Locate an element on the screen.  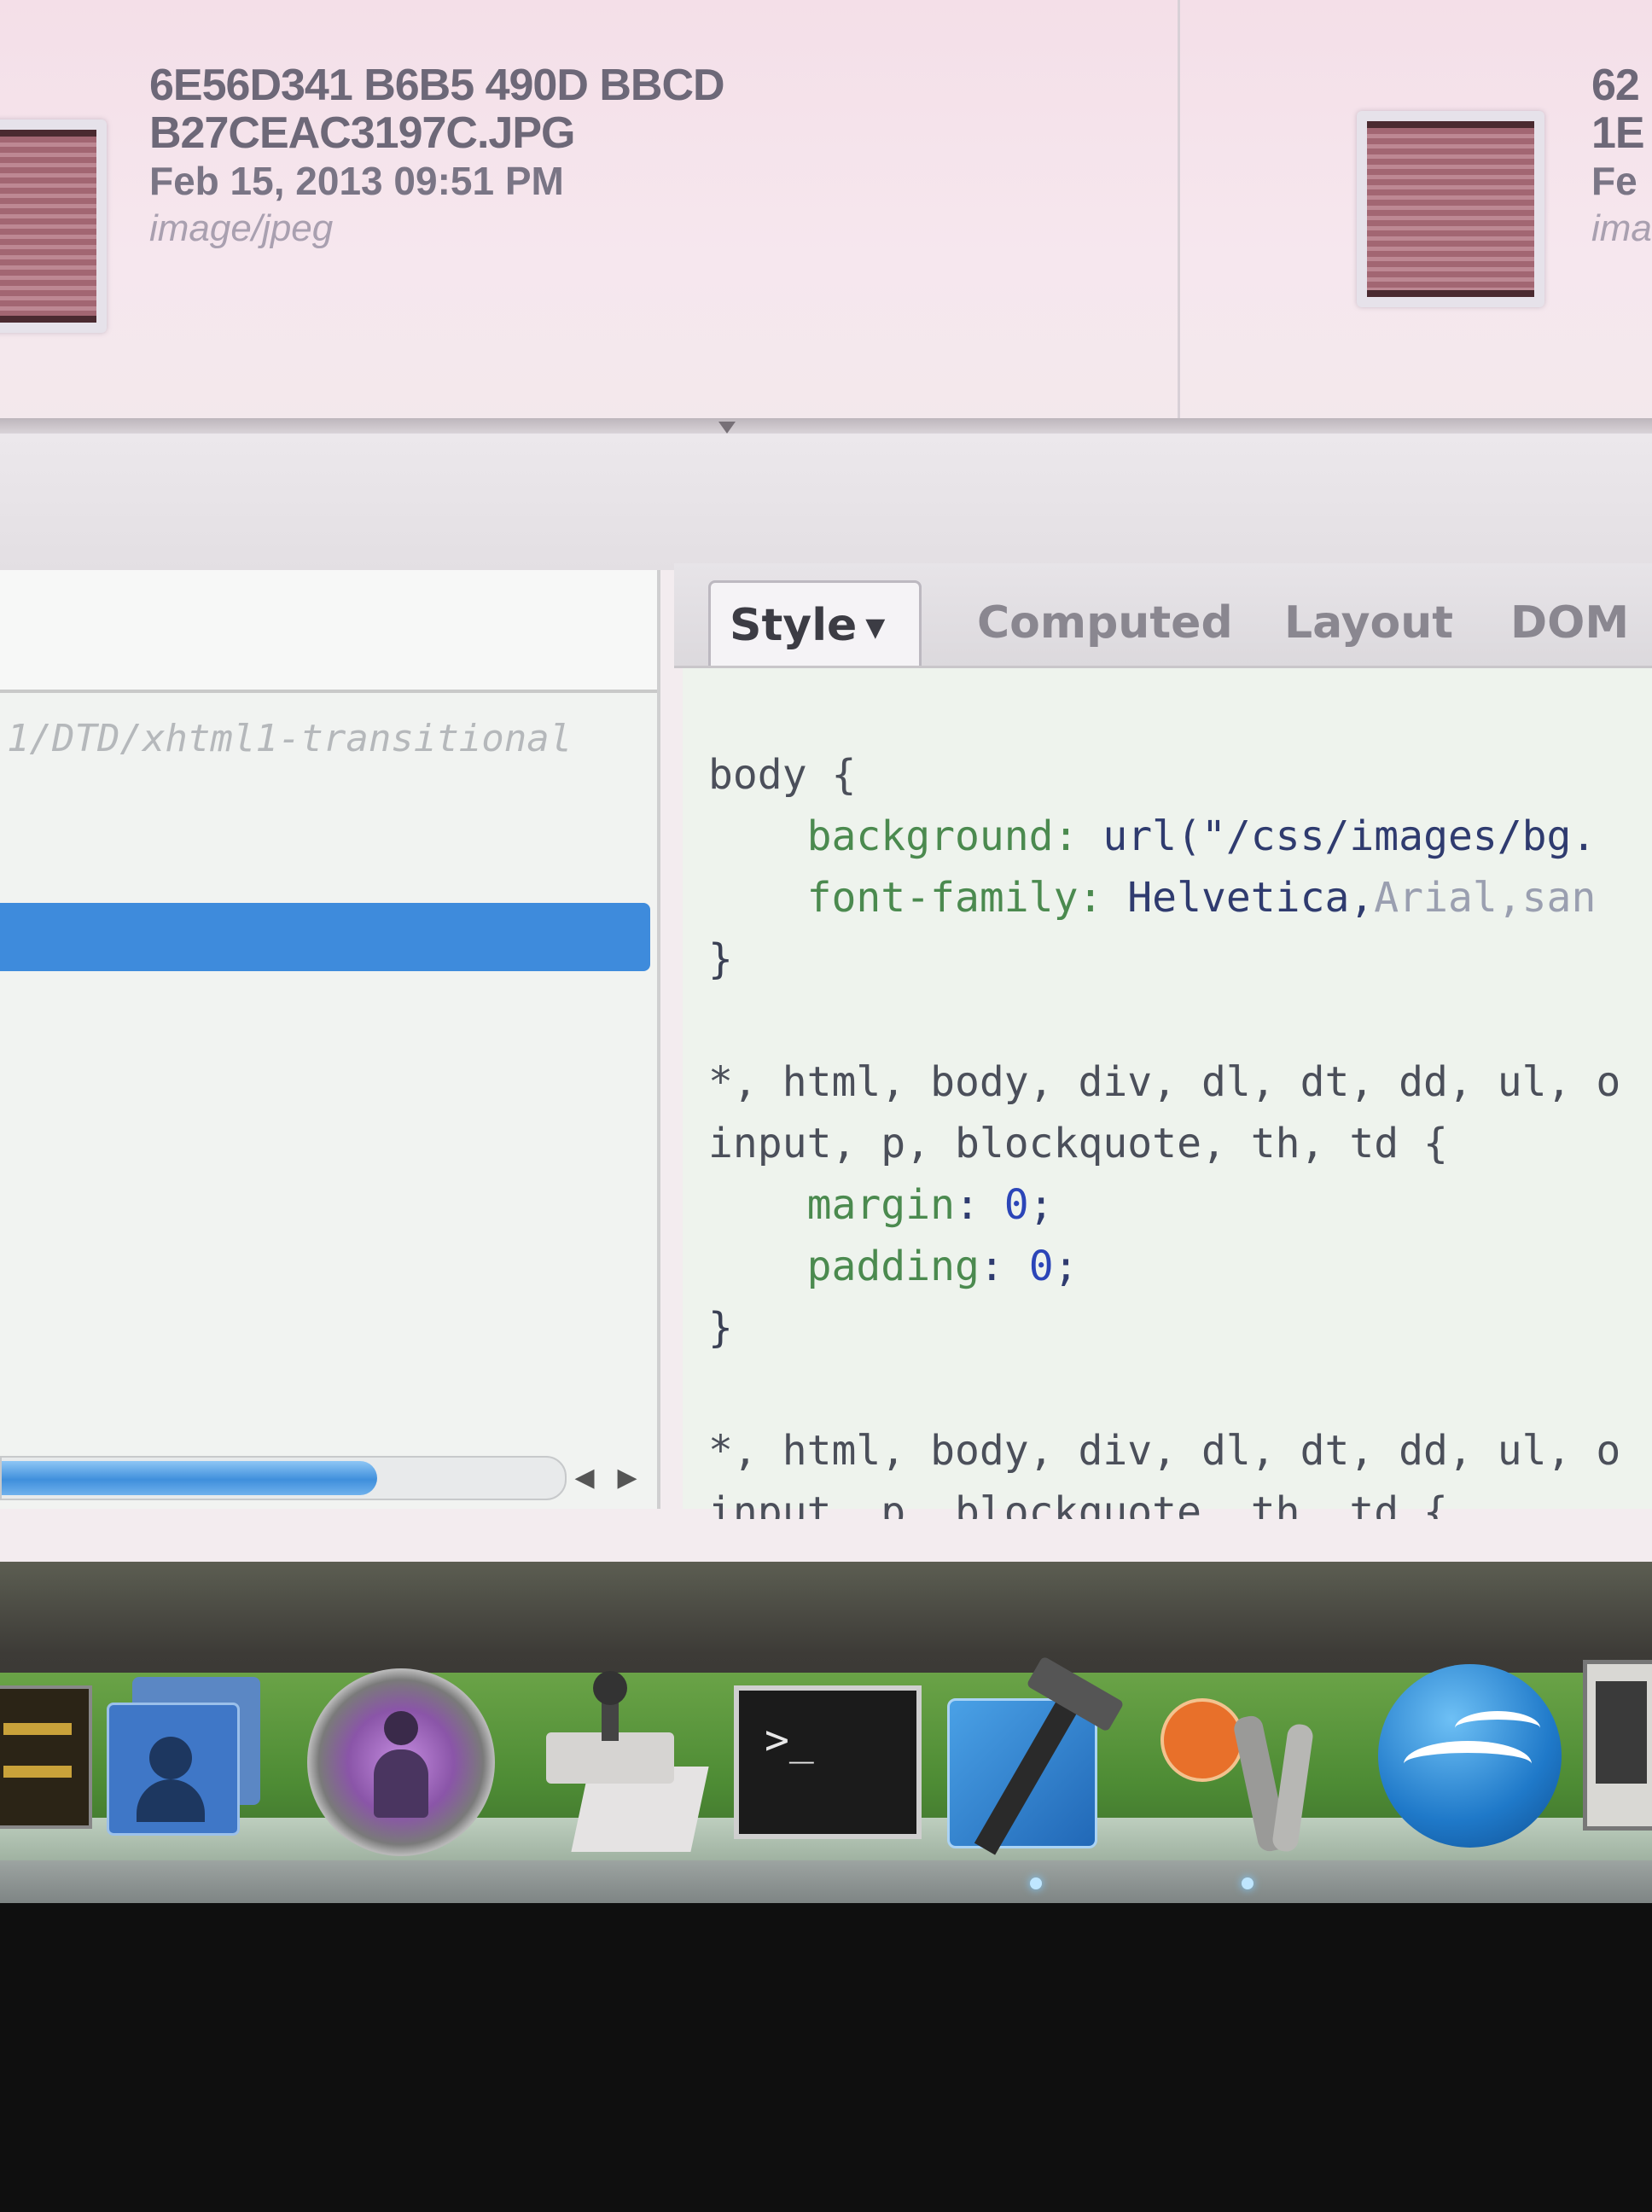
horizontal-scrollbar is located at coordinates (283, 1478).